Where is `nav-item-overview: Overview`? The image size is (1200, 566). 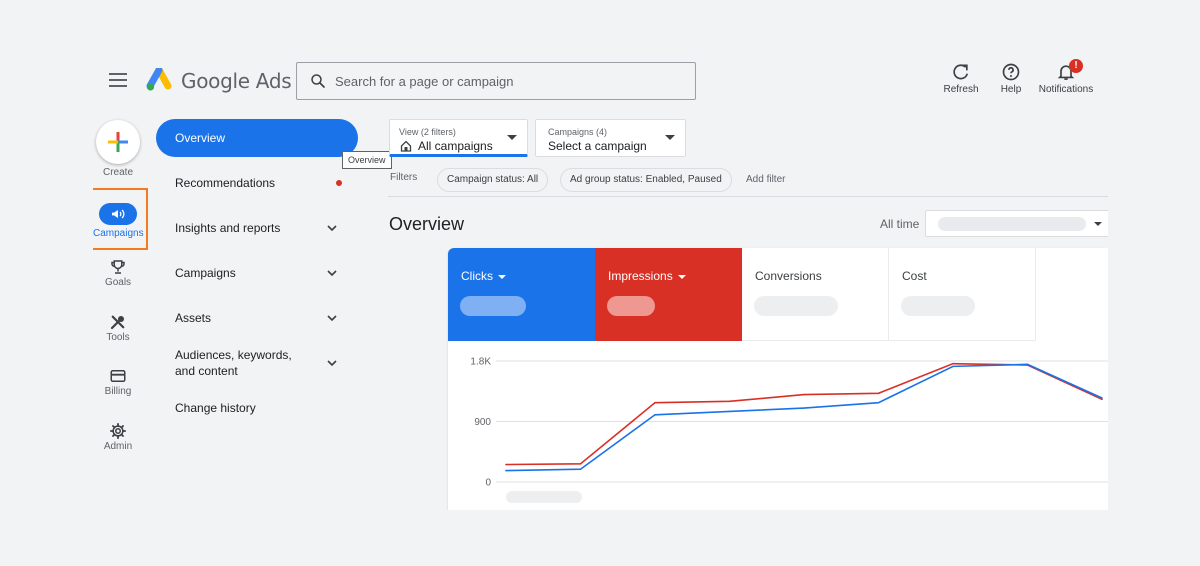 nav-item-overview: Overview is located at coordinates (257, 138).